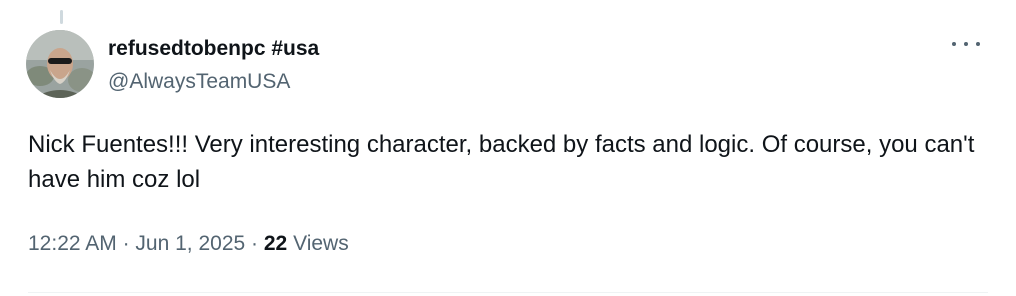 The image size is (1016, 296). I want to click on author-block: refusedtobenpc #usa @AlwaysTeamUSA, so click(213, 65).